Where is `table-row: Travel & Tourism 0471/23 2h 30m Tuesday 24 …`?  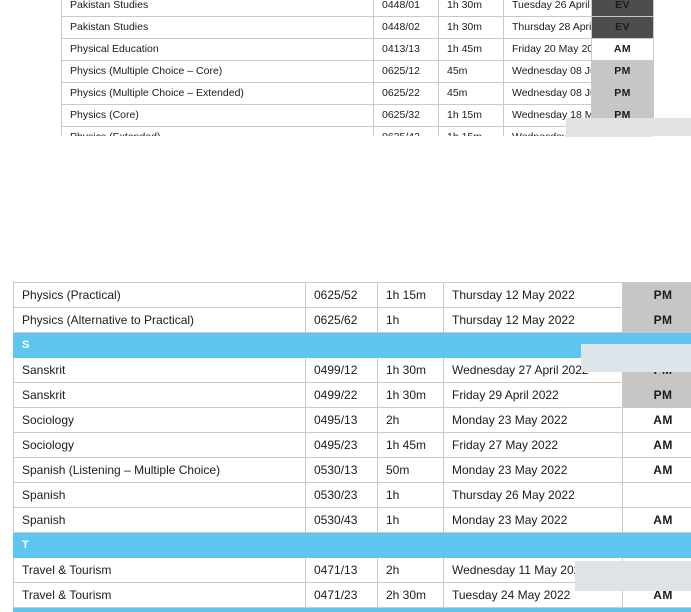 table-row: Travel & Tourism 0471/23 2h 30m Tuesday 24 … is located at coordinates (352, 595).